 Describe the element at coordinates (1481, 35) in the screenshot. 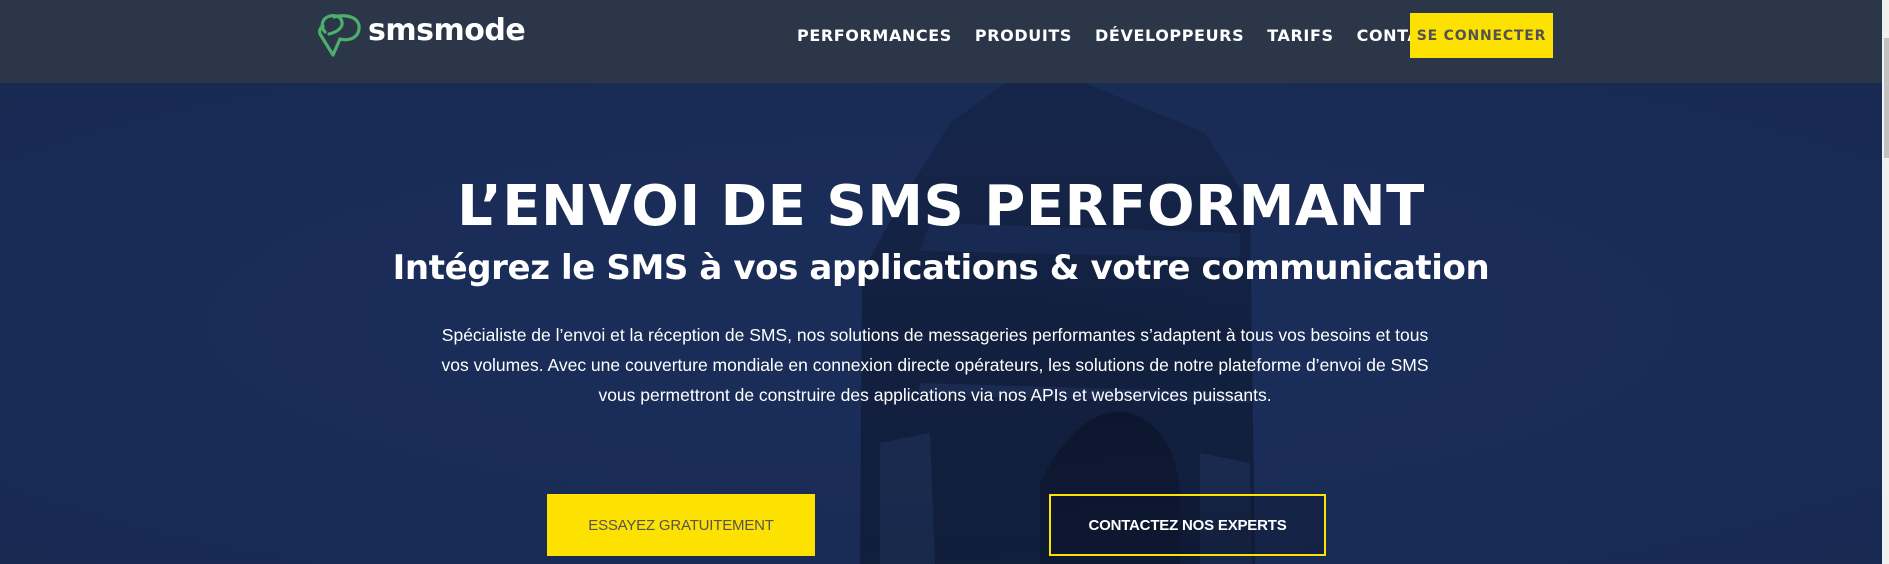

I see `login-button: SE CONNECTER` at that location.